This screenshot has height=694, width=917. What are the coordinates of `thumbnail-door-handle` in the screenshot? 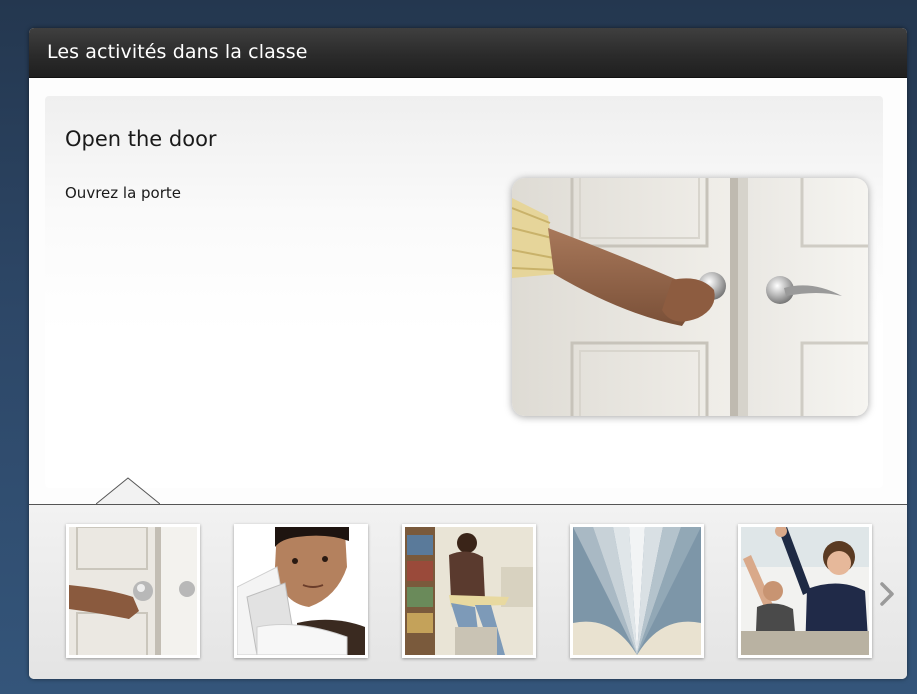 It's located at (133, 591).